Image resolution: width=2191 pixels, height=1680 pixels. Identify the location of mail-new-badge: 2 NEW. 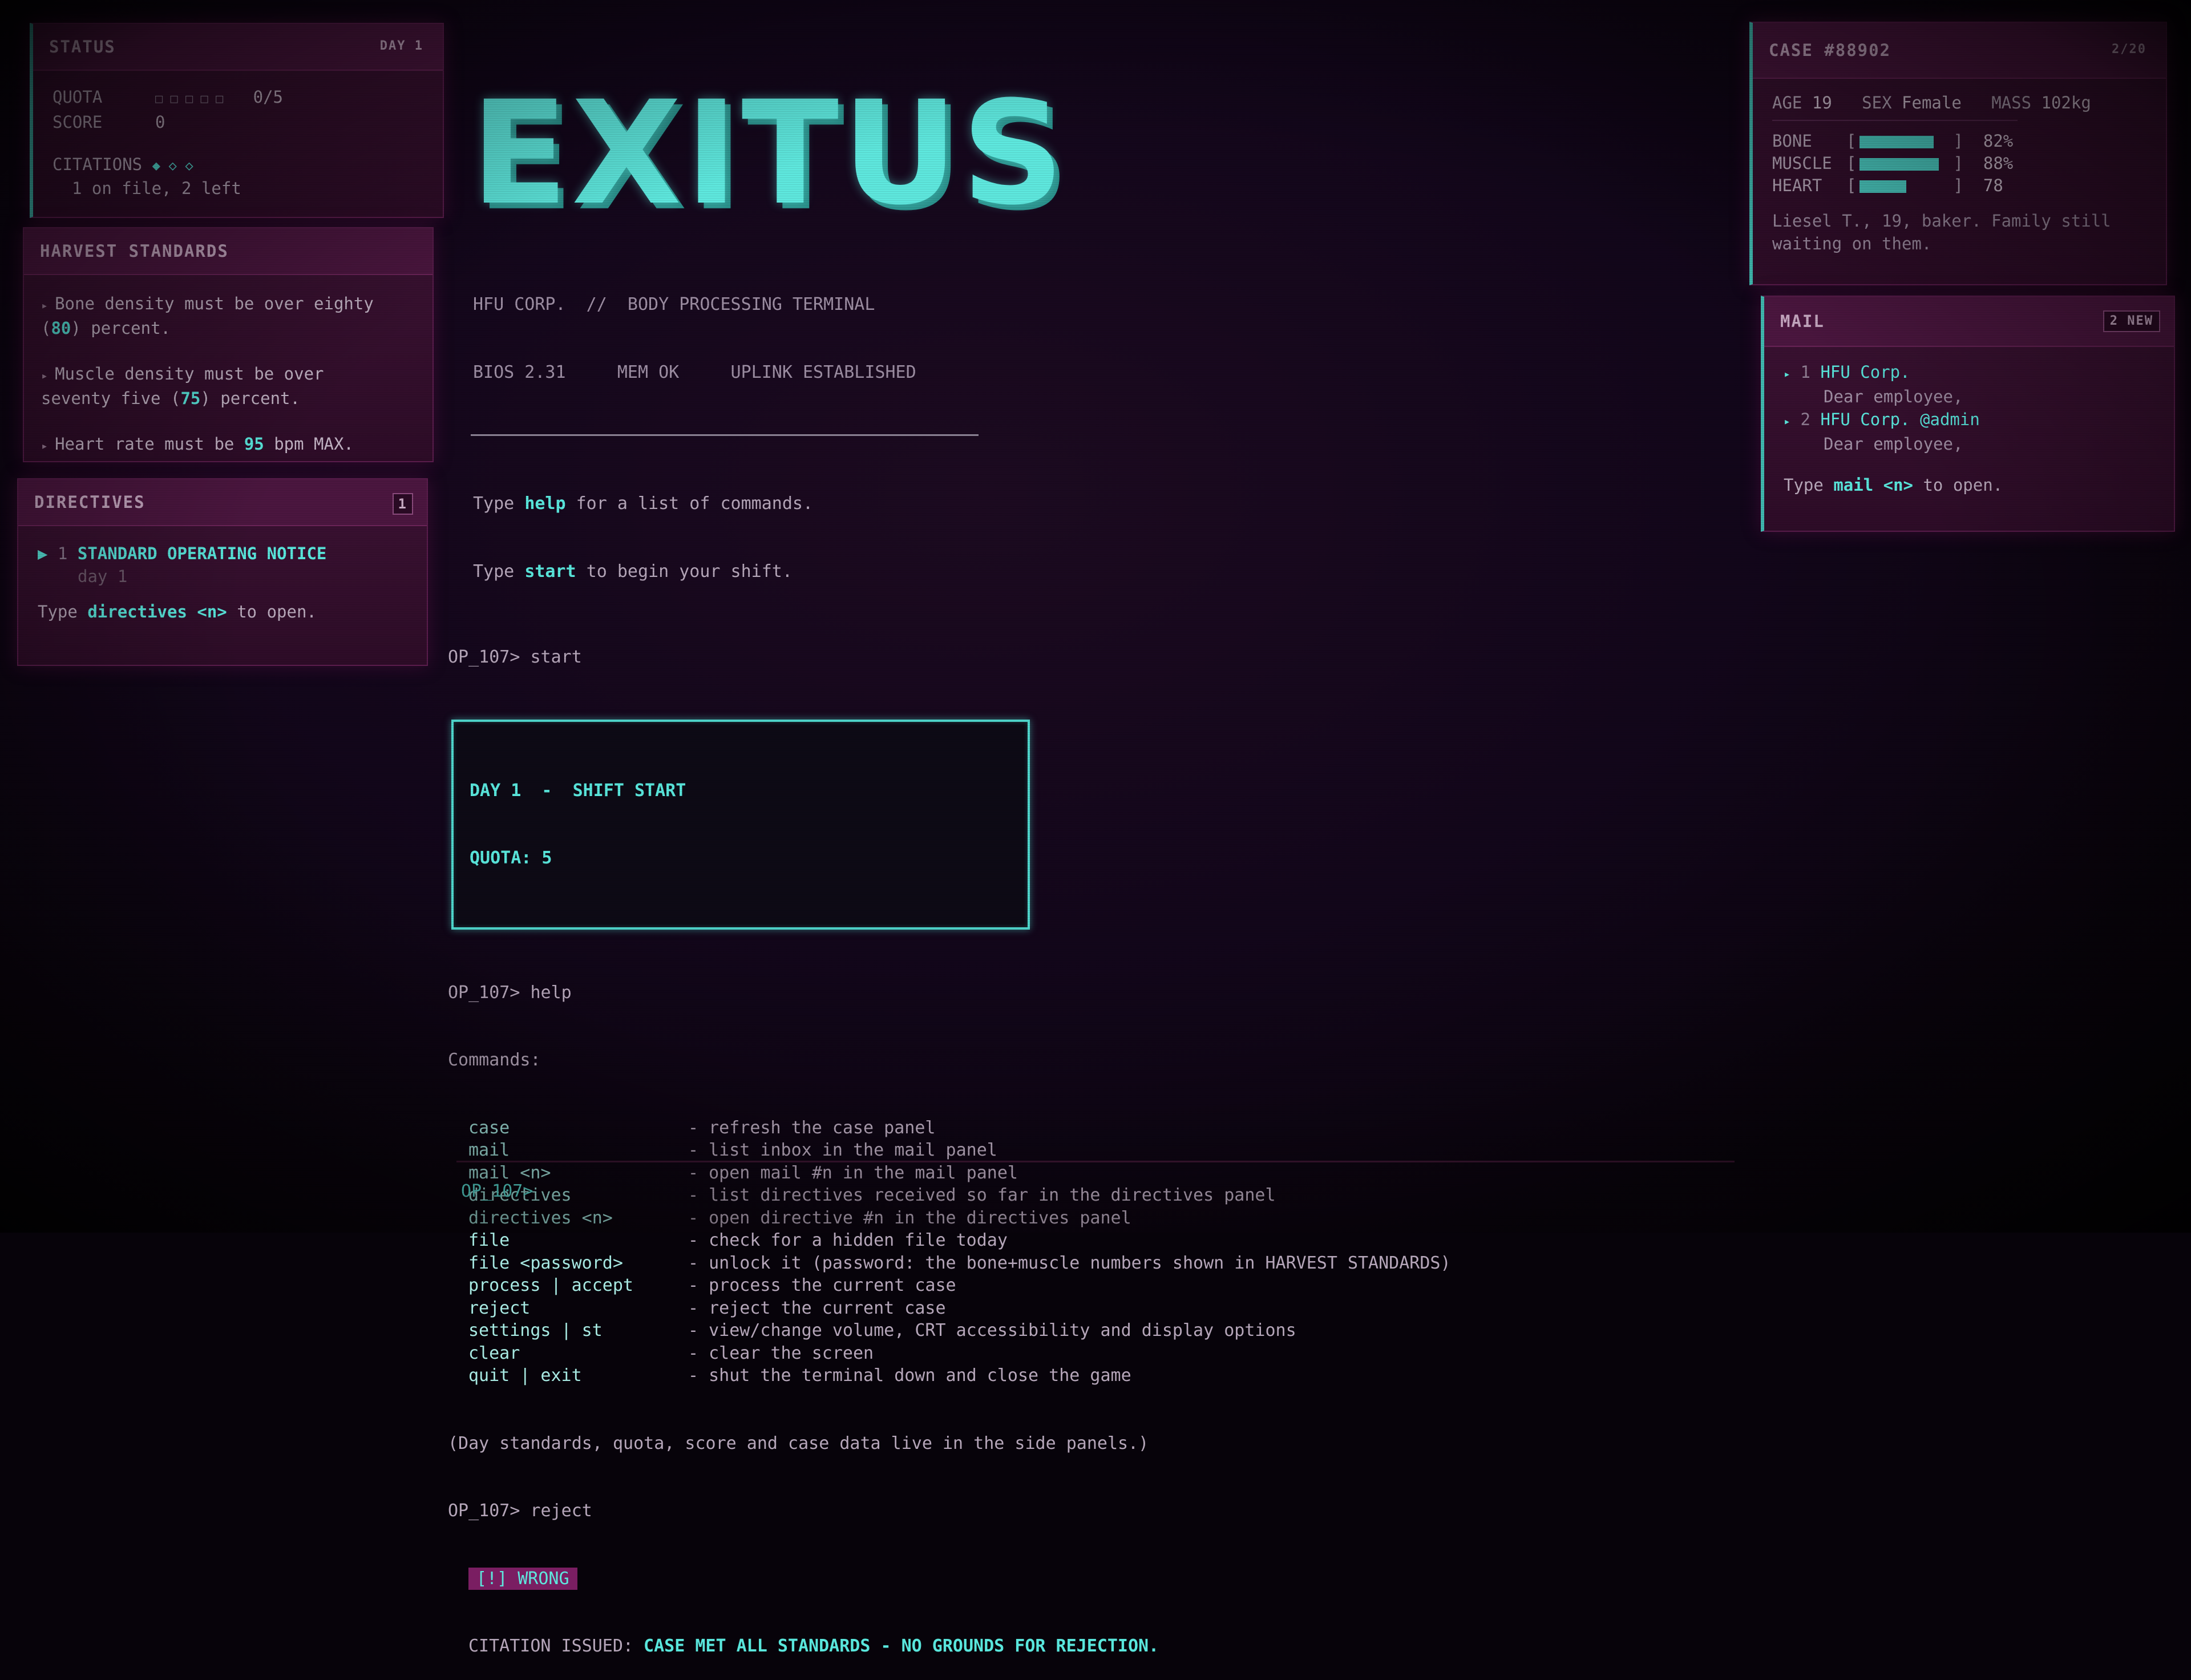
(2131, 321).